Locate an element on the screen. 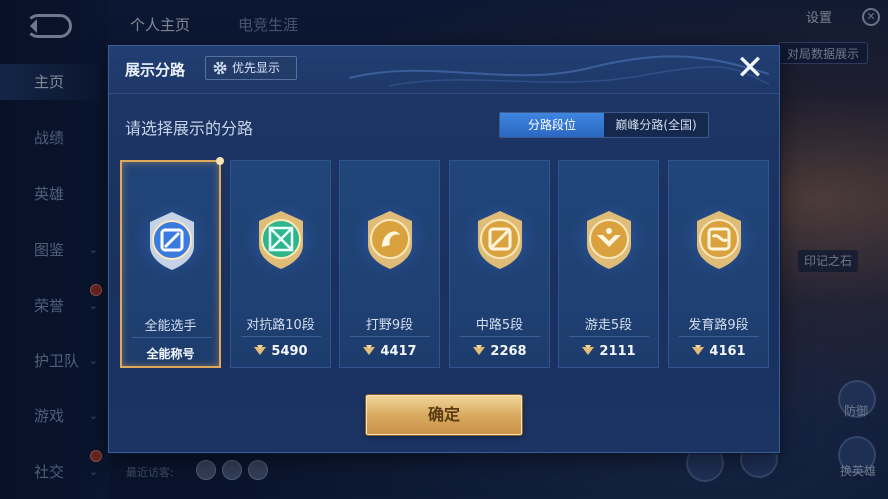 Image resolution: width=888 pixels, height=499 pixels. confirm-button: 确定 is located at coordinates (444, 415).